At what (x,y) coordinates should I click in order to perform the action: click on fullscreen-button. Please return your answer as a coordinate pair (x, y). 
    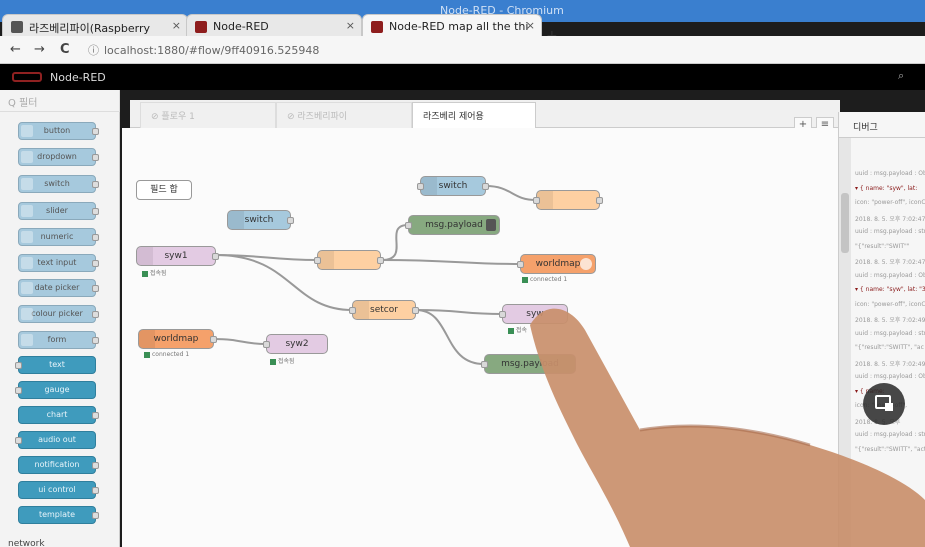
    Looking at the image, I should click on (884, 404).